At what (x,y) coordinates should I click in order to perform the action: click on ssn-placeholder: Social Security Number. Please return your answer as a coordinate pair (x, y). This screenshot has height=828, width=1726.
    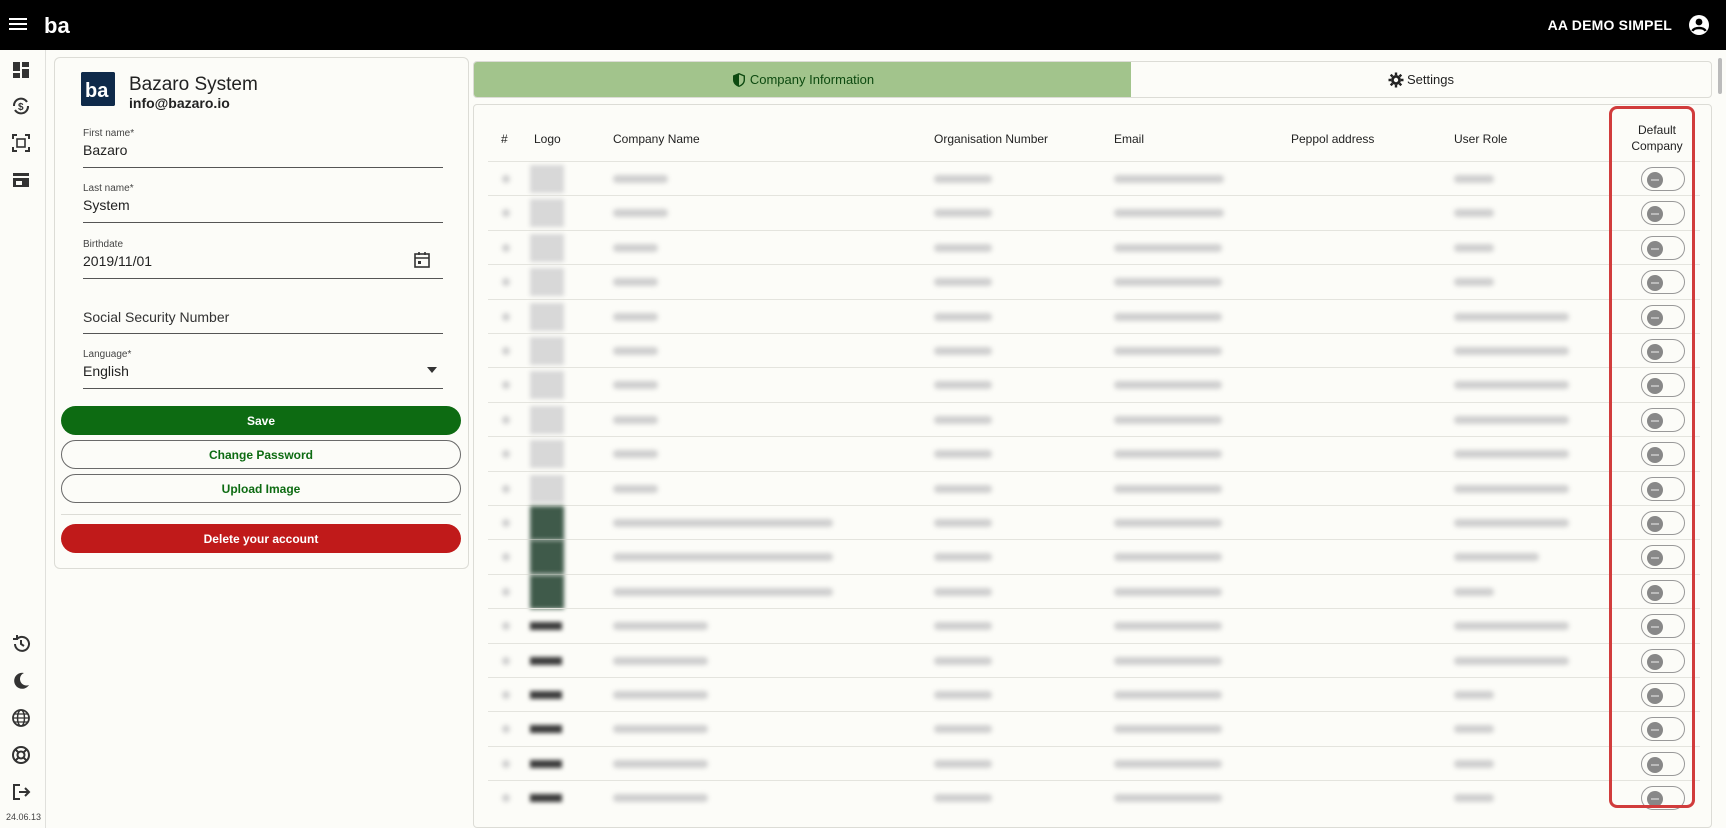
    Looking at the image, I should click on (156, 317).